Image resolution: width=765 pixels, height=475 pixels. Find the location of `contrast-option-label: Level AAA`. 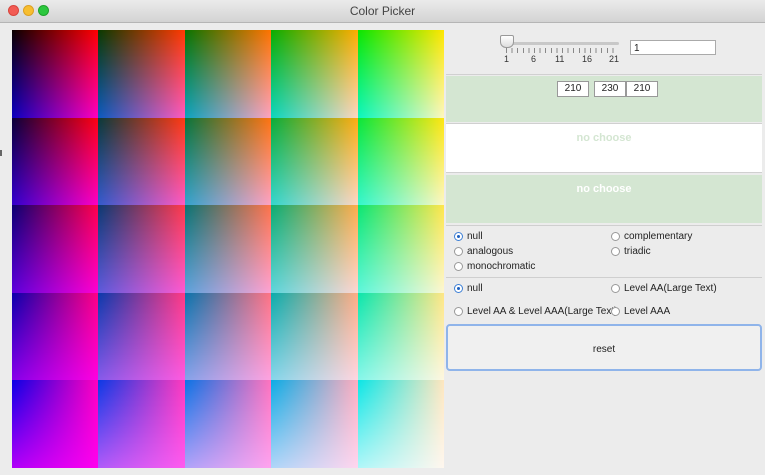

contrast-option-label: Level AAA is located at coordinates (647, 311).